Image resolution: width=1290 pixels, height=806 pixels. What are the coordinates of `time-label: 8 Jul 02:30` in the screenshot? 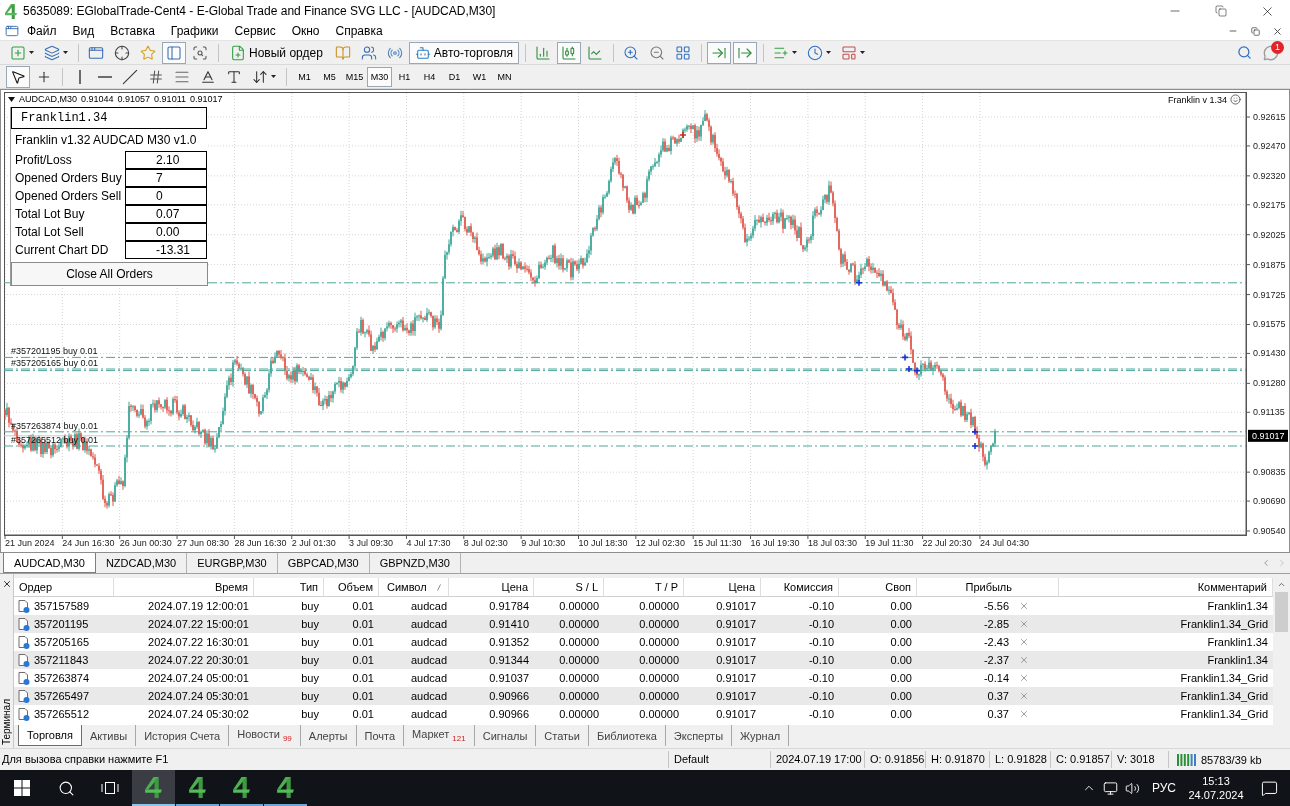 It's located at (485, 543).